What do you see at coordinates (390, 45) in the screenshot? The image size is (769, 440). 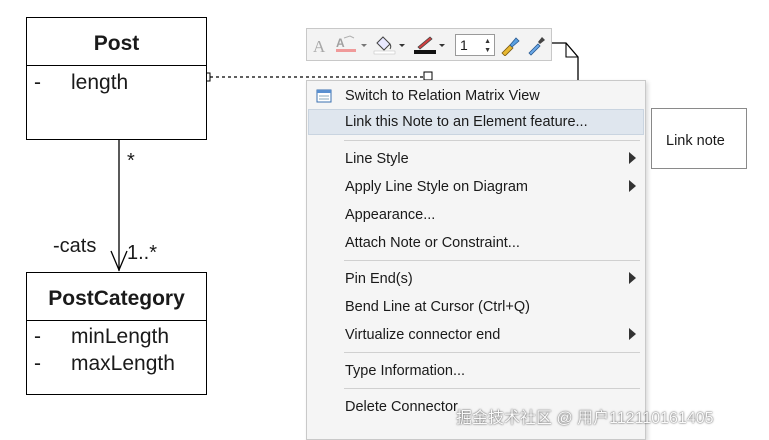 I see `fill-color-icon` at bounding box center [390, 45].